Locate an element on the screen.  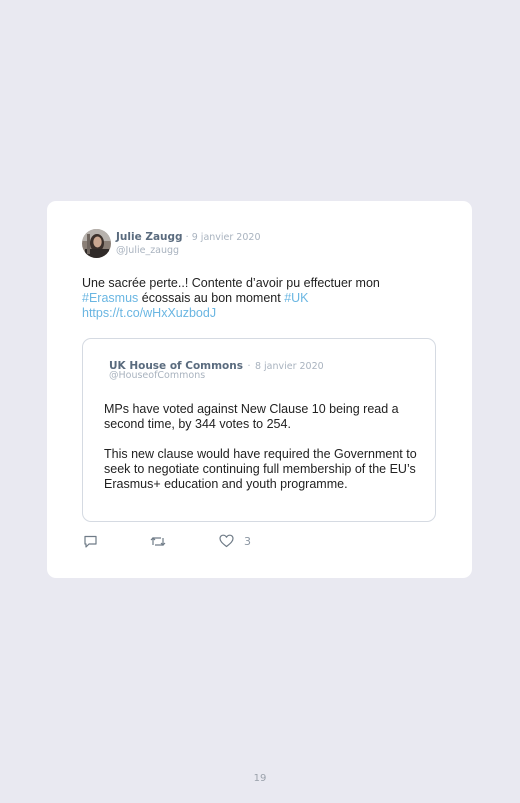
retweet-icon is located at coordinates (158, 541).